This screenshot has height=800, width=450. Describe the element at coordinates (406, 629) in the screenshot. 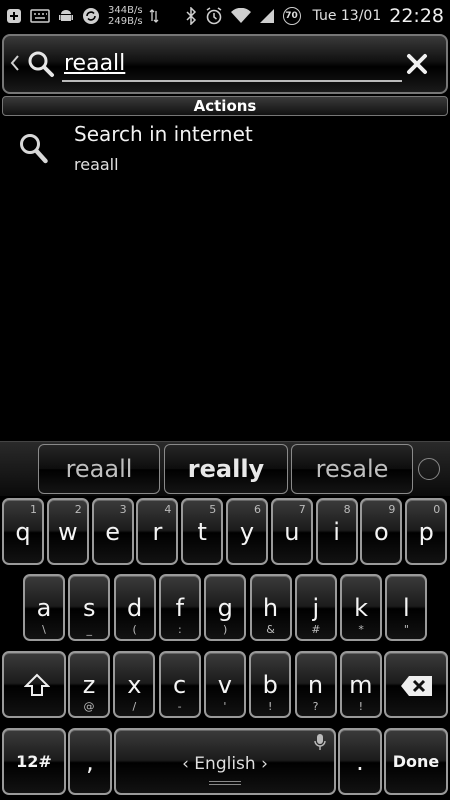

I see `key-hint: "` at that location.